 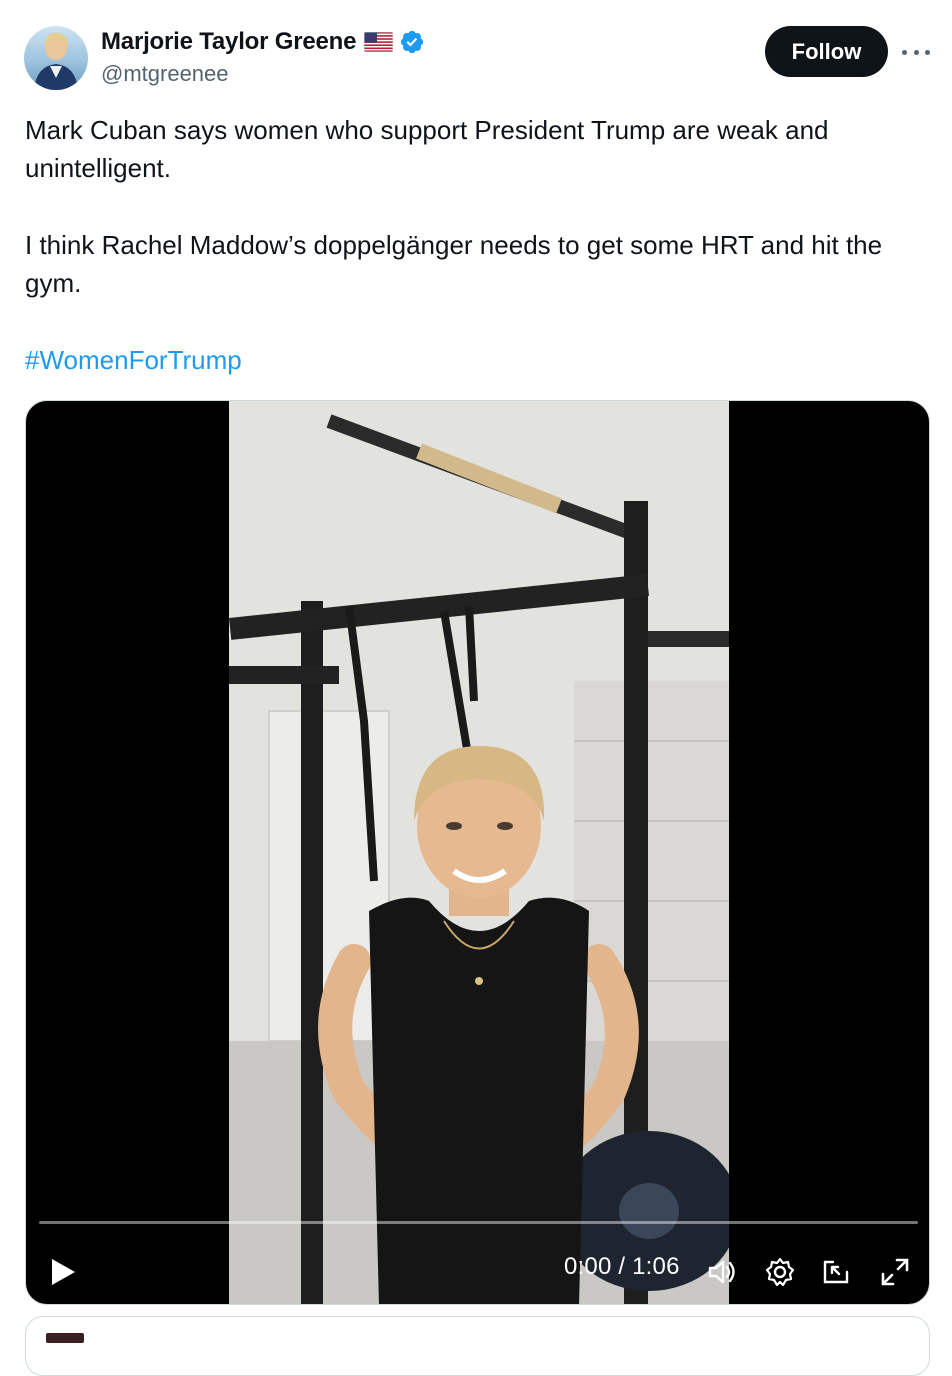 What do you see at coordinates (65, 1338) in the screenshot?
I see `quoted-tweet-avatar` at bounding box center [65, 1338].